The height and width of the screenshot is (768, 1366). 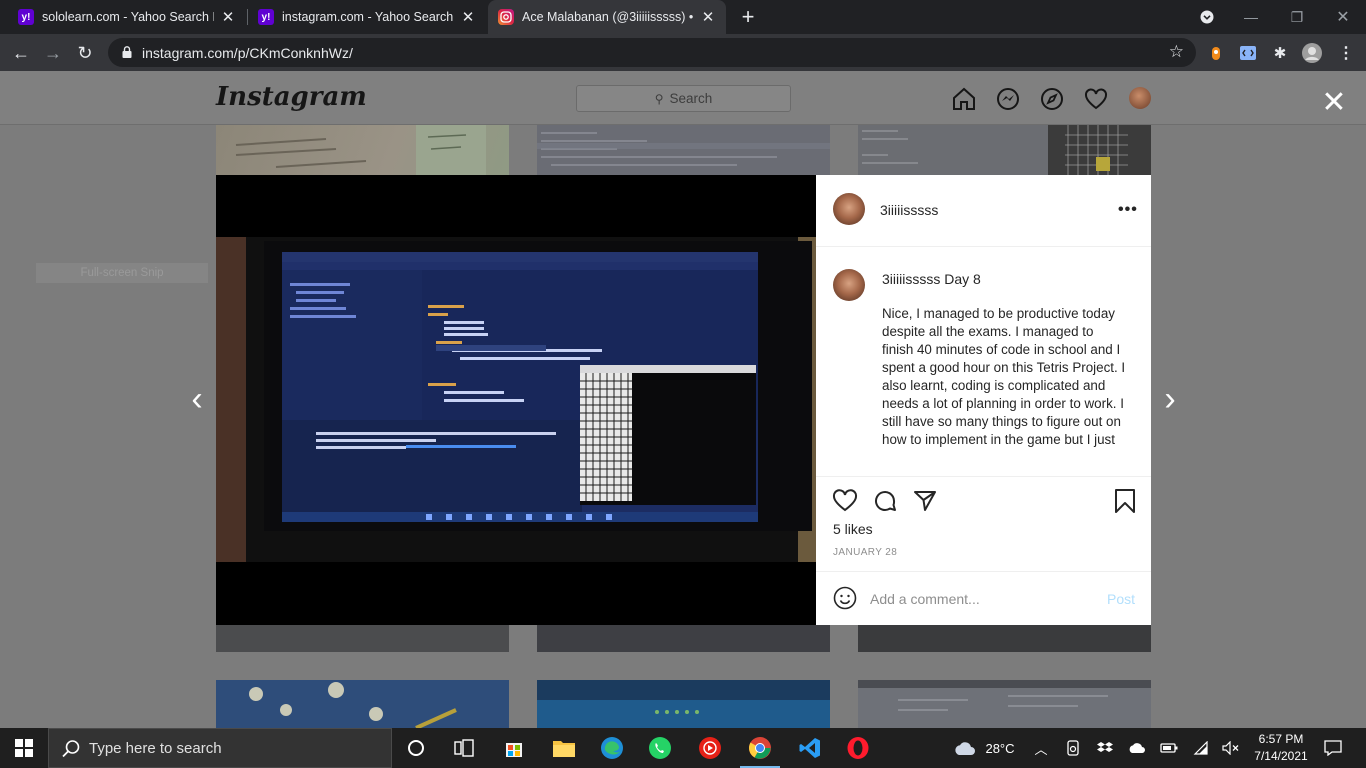 I want to click on chrome-icon, so click(x=760, y=748).